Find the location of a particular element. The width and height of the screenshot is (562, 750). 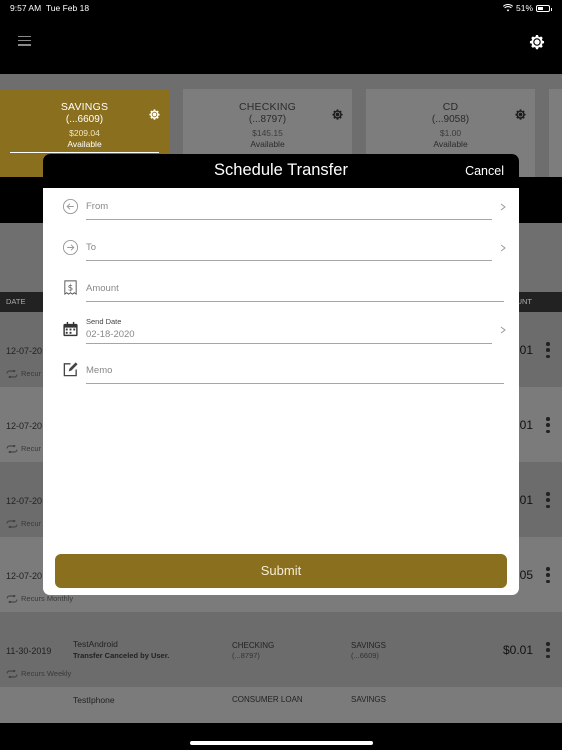

selected-underline is located at coordinates (84, 152).